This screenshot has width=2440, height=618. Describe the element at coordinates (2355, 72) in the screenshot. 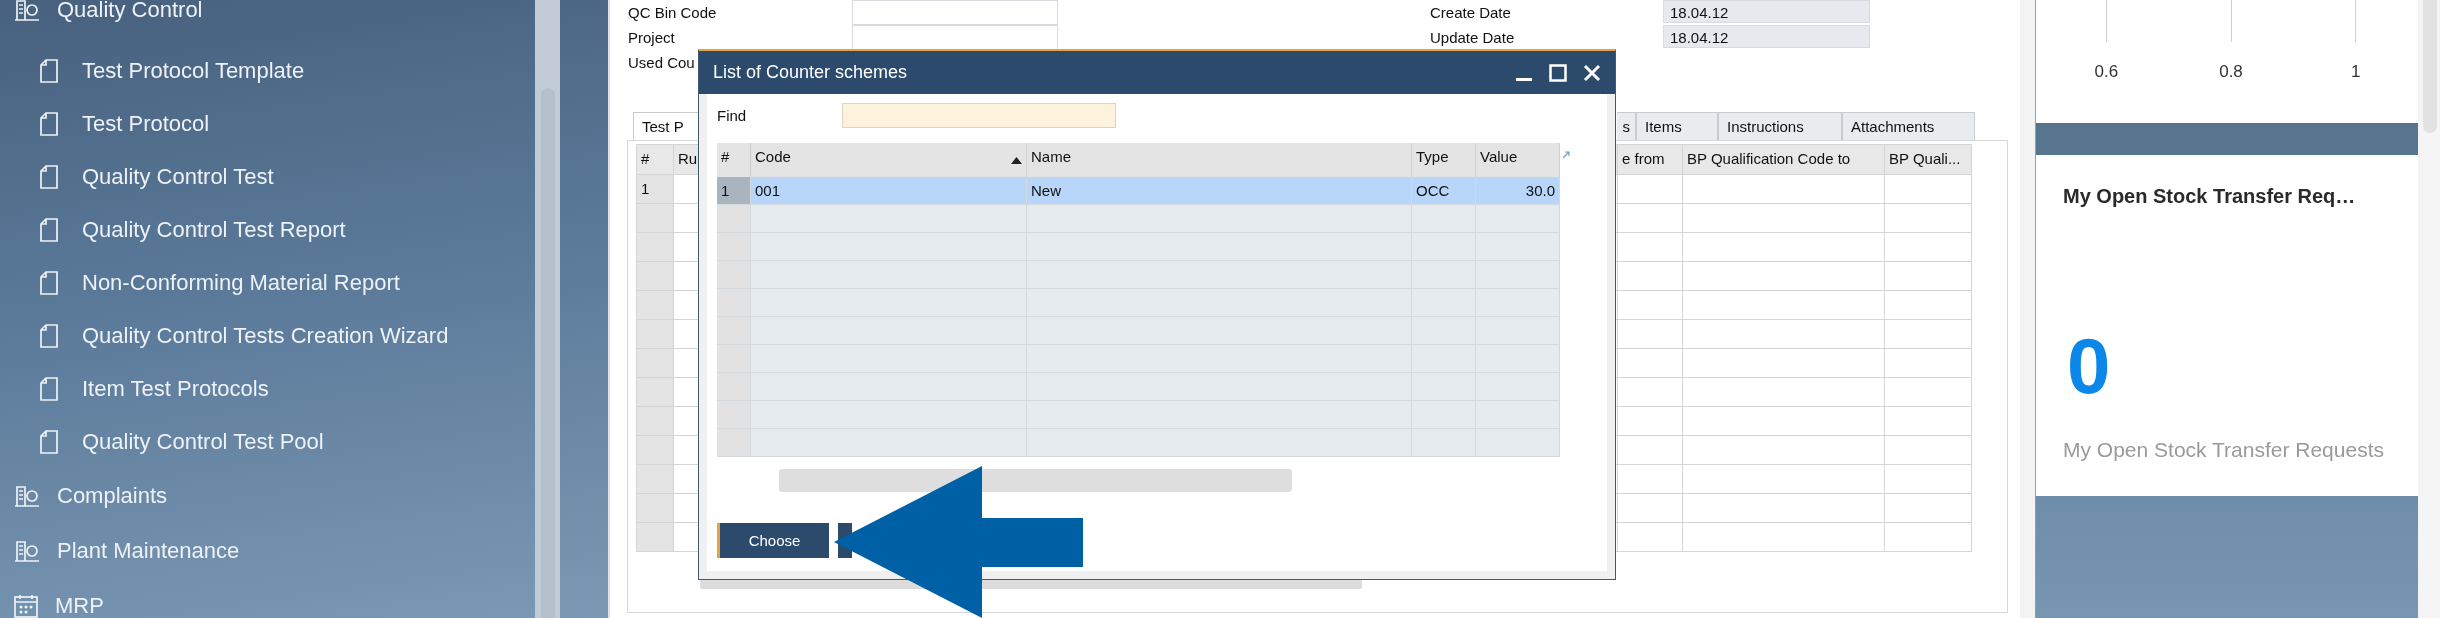

I see `axis-label: 1` at that location.